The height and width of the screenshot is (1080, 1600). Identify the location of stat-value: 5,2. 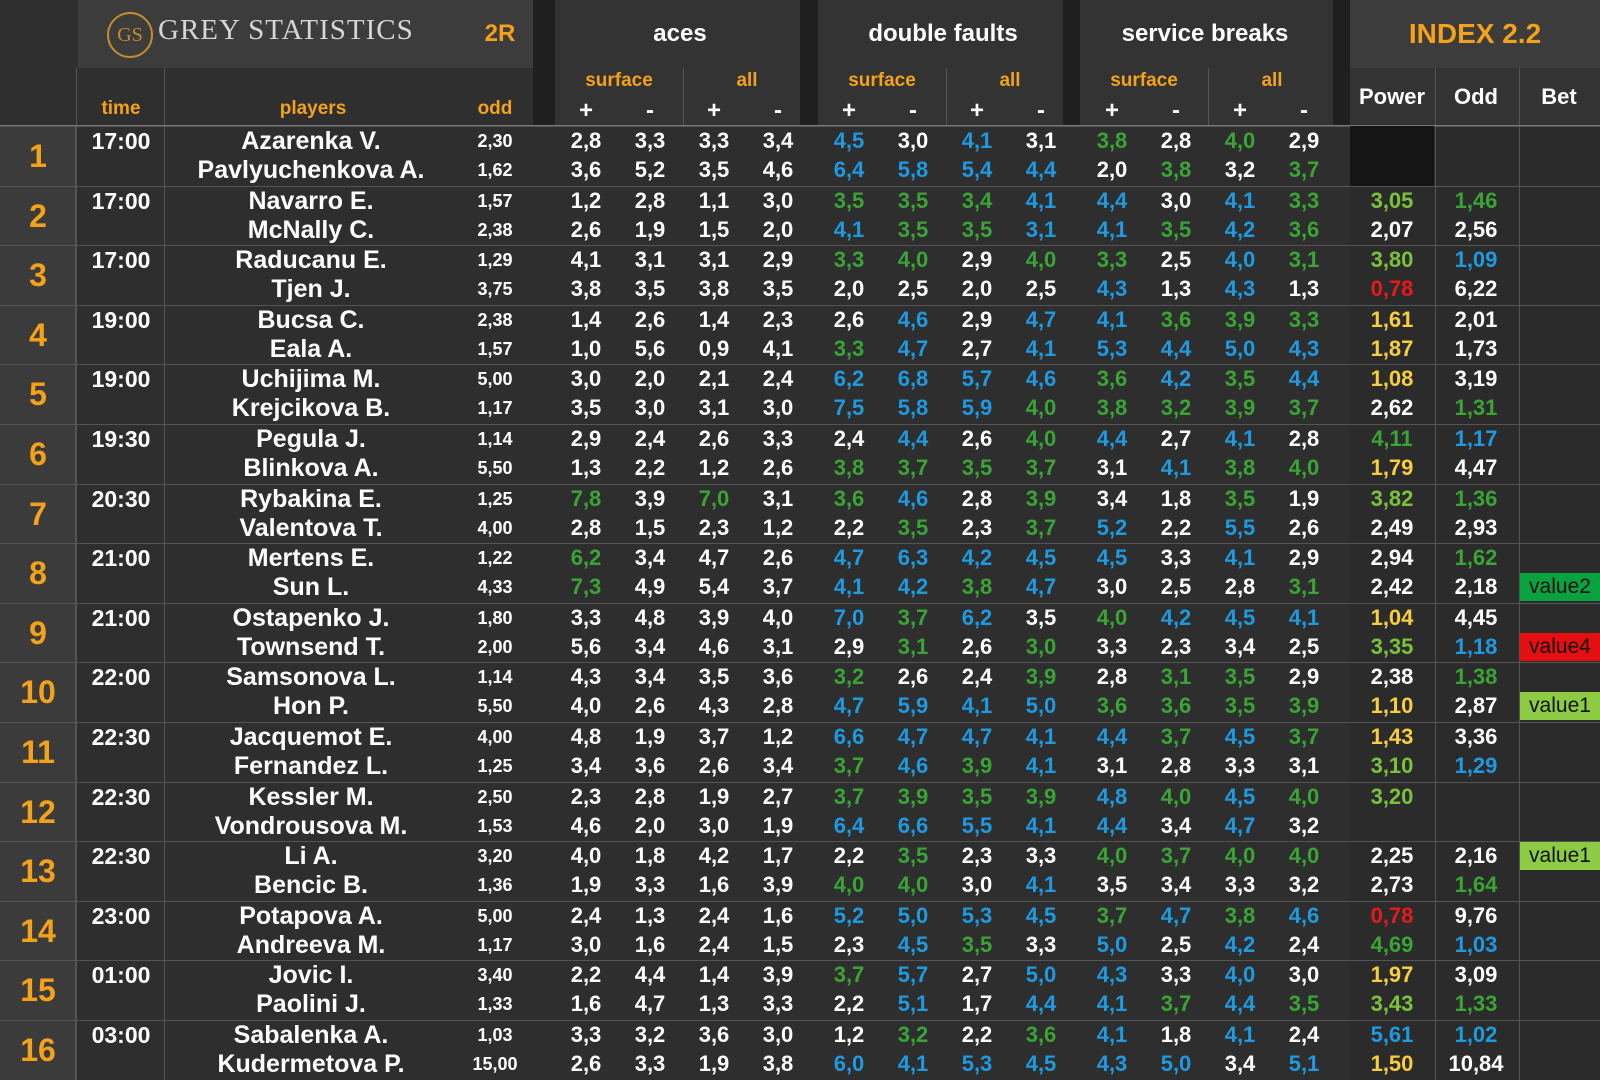
(1112, 527).